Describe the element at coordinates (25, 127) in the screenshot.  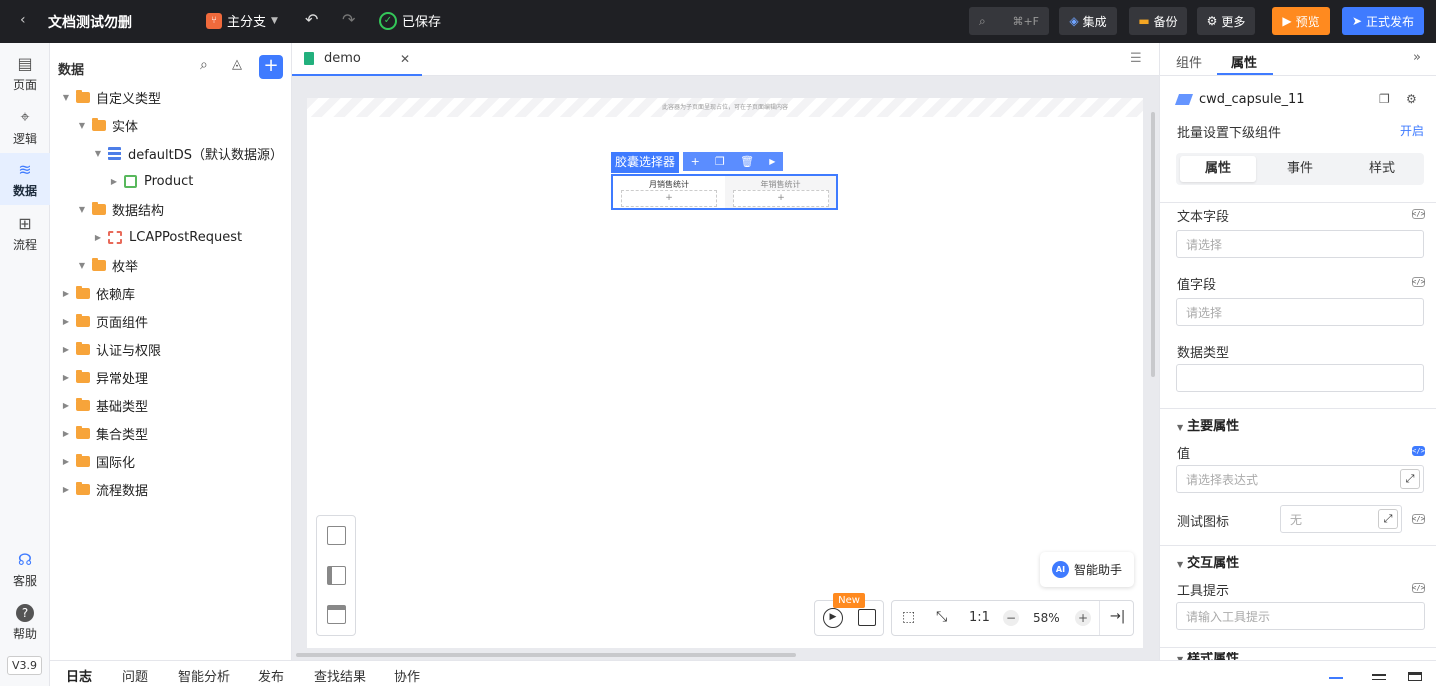
I see `nav-item-logic: ⌖ 逻辑` at that location.